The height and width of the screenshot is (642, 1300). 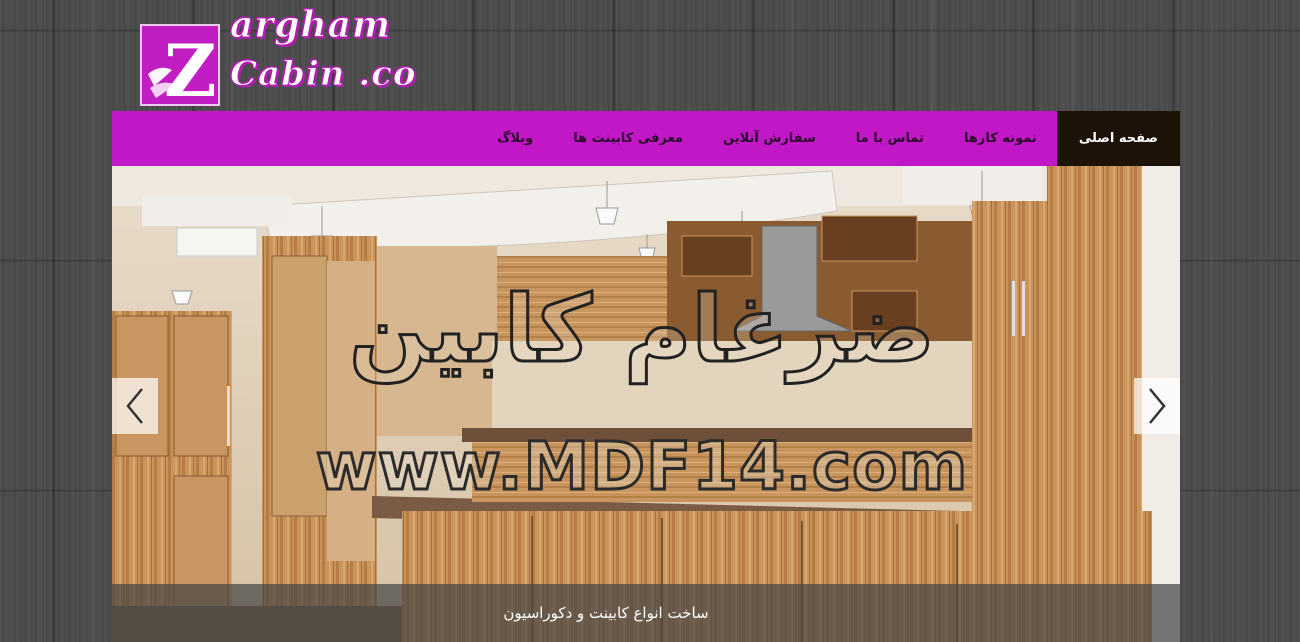 What do you see at coordinates (323, 74) in the screenshot?
I see `logo-text-line2: Cabin .co` at bounding box center [323, 74].